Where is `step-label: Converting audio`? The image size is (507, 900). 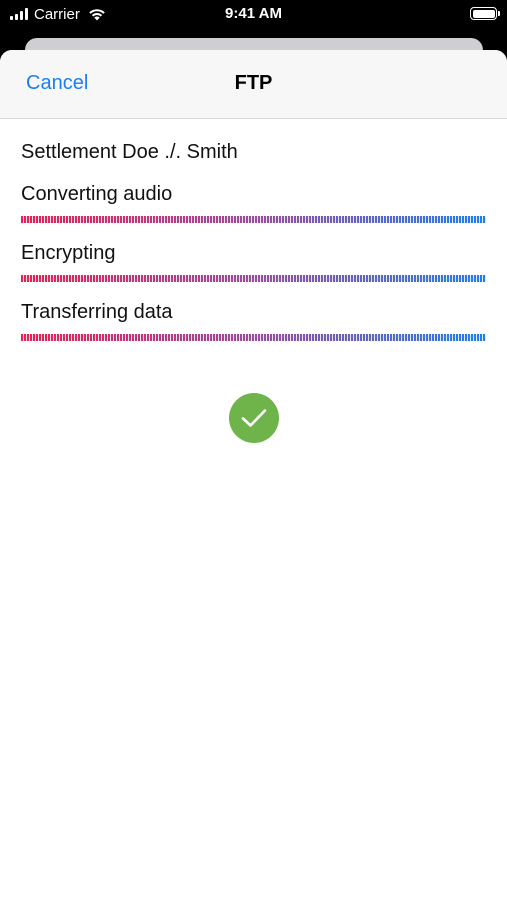 step-label: Converting audio is located at coordinates (97, 194).